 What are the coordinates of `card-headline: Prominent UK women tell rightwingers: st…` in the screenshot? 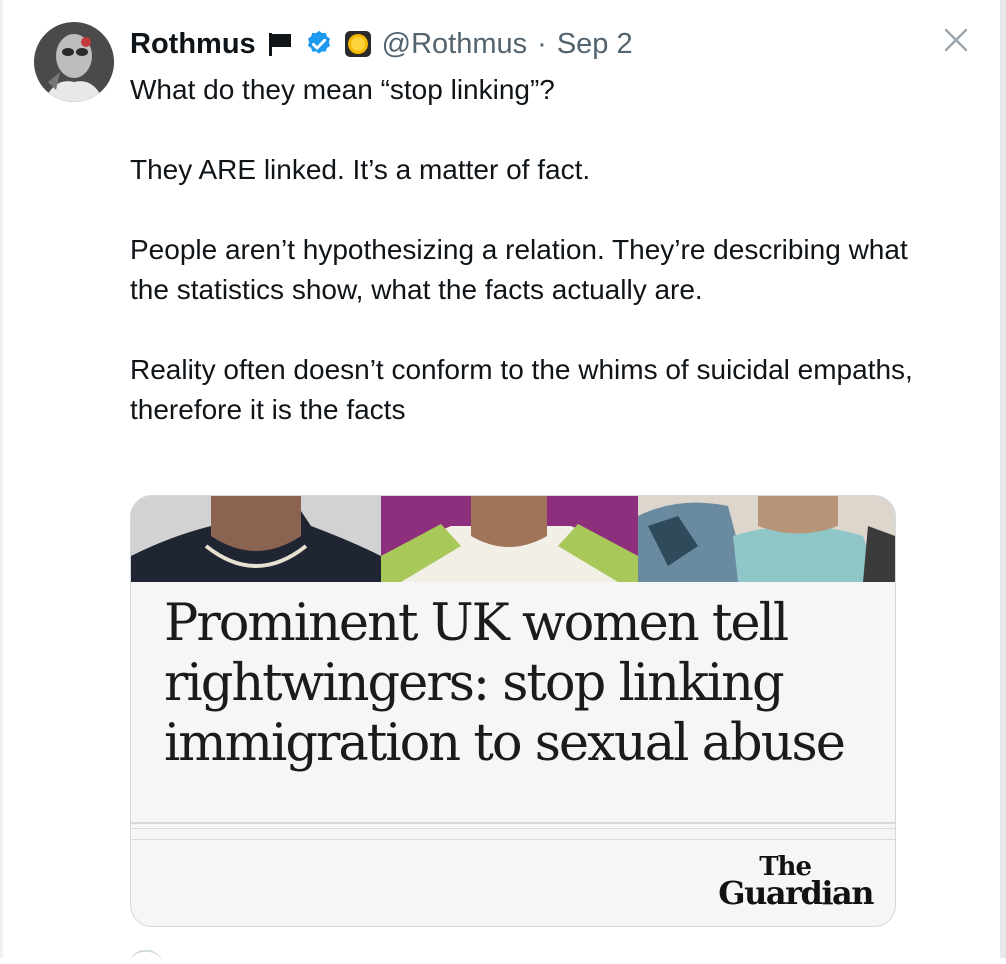 It's located at (505, 683).